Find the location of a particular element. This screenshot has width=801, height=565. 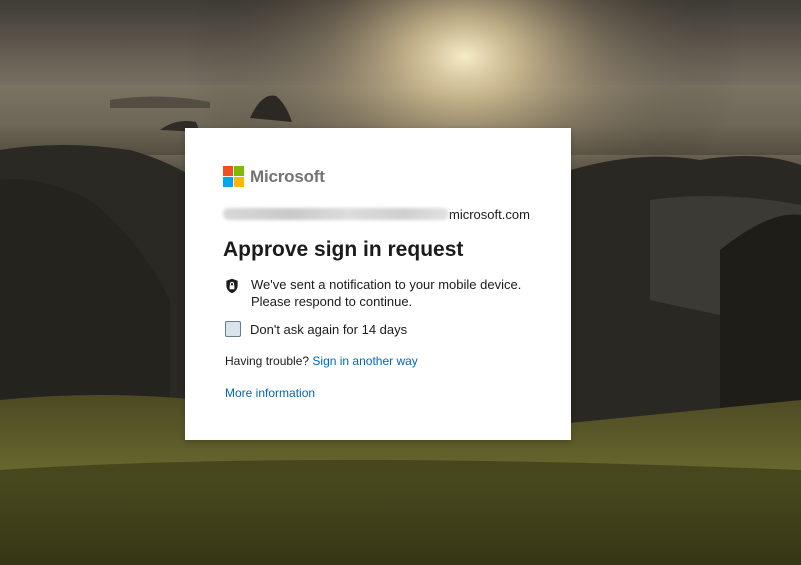

logo-square-yellow is located at coordinates (239, 182).